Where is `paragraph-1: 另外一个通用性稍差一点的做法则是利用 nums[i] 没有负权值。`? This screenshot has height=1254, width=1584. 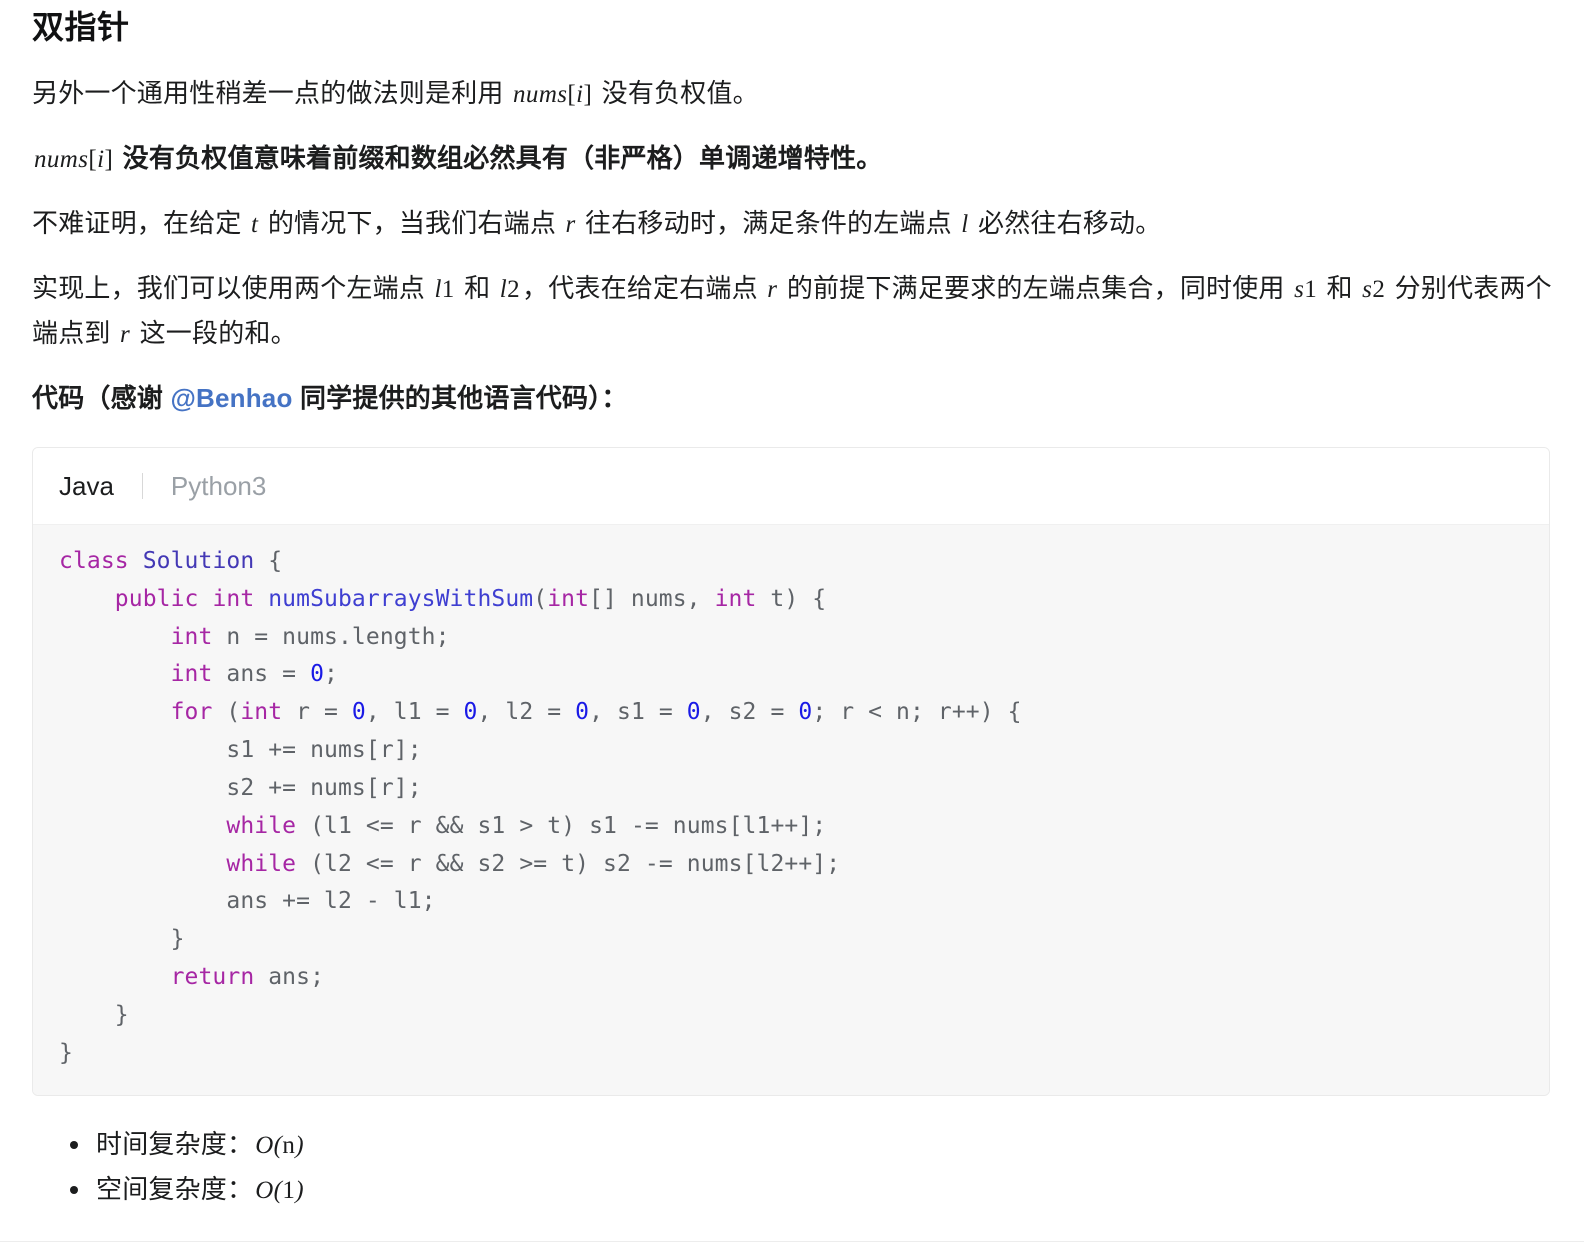
paragraph-1: 另外一个通用性稍差一点的做法则是利用 nums[i] 没有负权值。 is located at coordinates (395, 93).